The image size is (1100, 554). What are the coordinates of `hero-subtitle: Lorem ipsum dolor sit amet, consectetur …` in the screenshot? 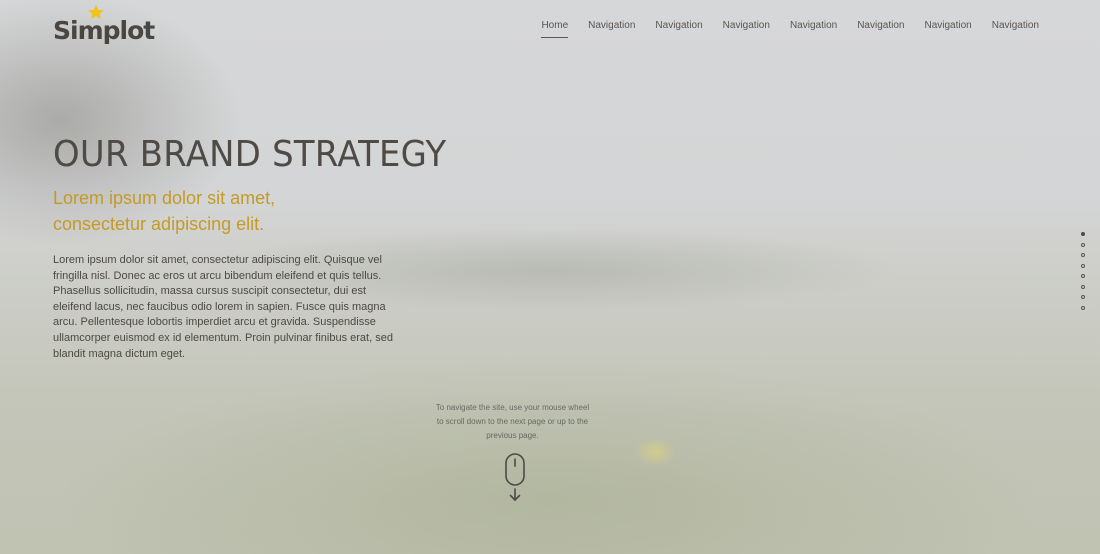 It's located at (233, 211).